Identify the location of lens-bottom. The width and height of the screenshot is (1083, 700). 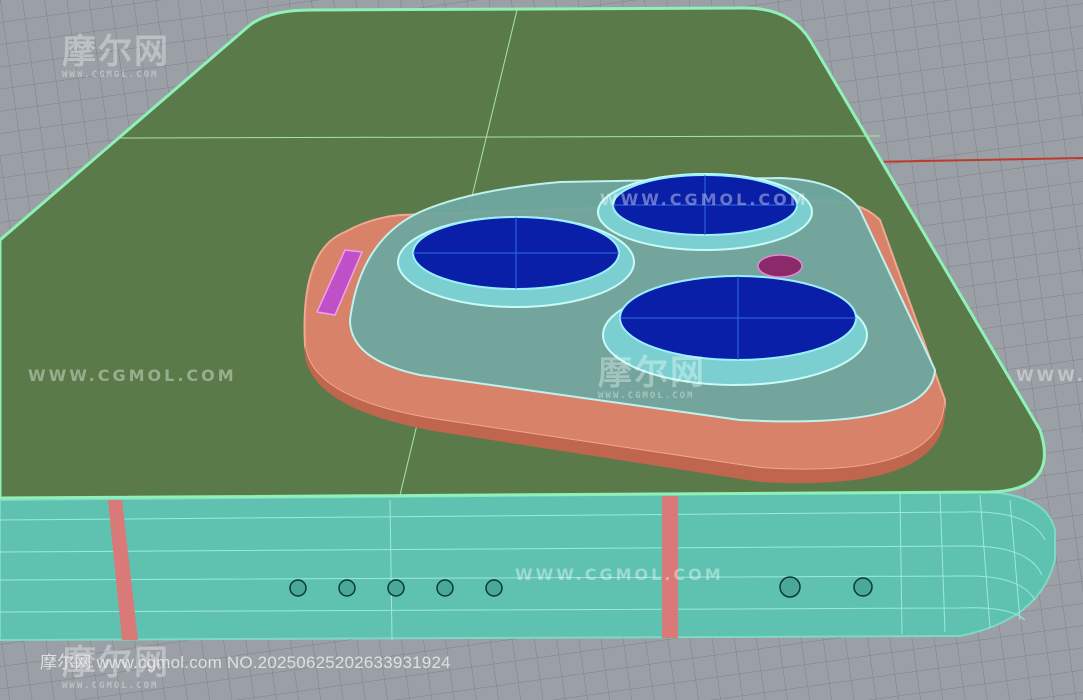
(735, 330).